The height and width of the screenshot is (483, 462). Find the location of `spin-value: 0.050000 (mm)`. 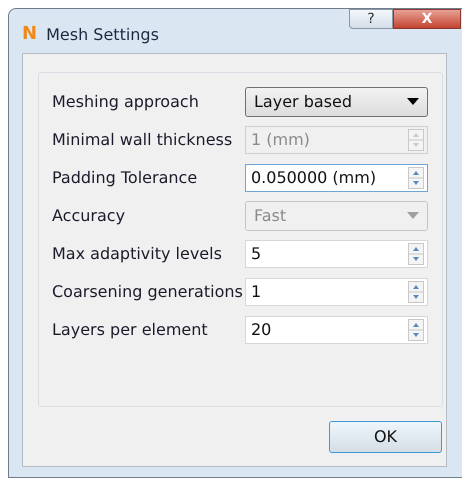

spin-value: 0.050000 (mm) is located at coordinates (313, 178).